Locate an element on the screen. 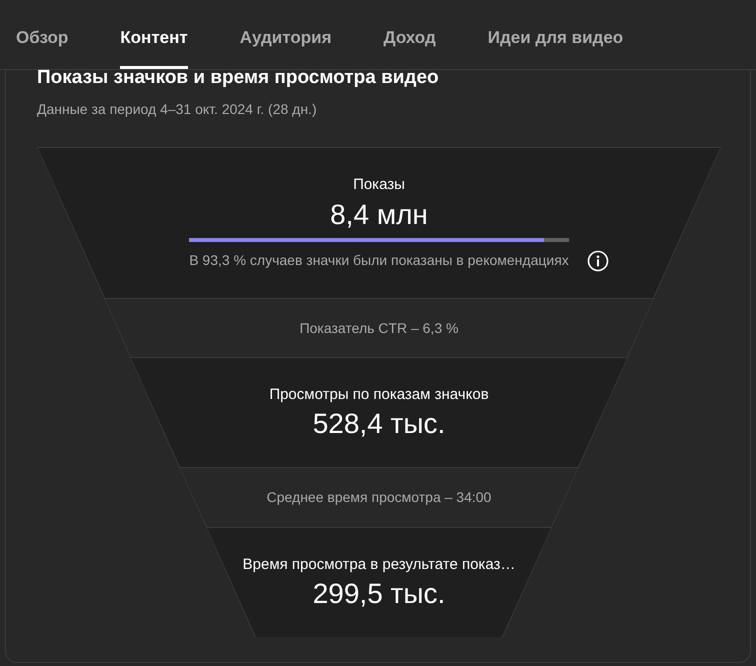 The width and height of the screenshot is (756, 666). card-title: Показы значков и время просмотра видео is located at coordinates (238, 77).